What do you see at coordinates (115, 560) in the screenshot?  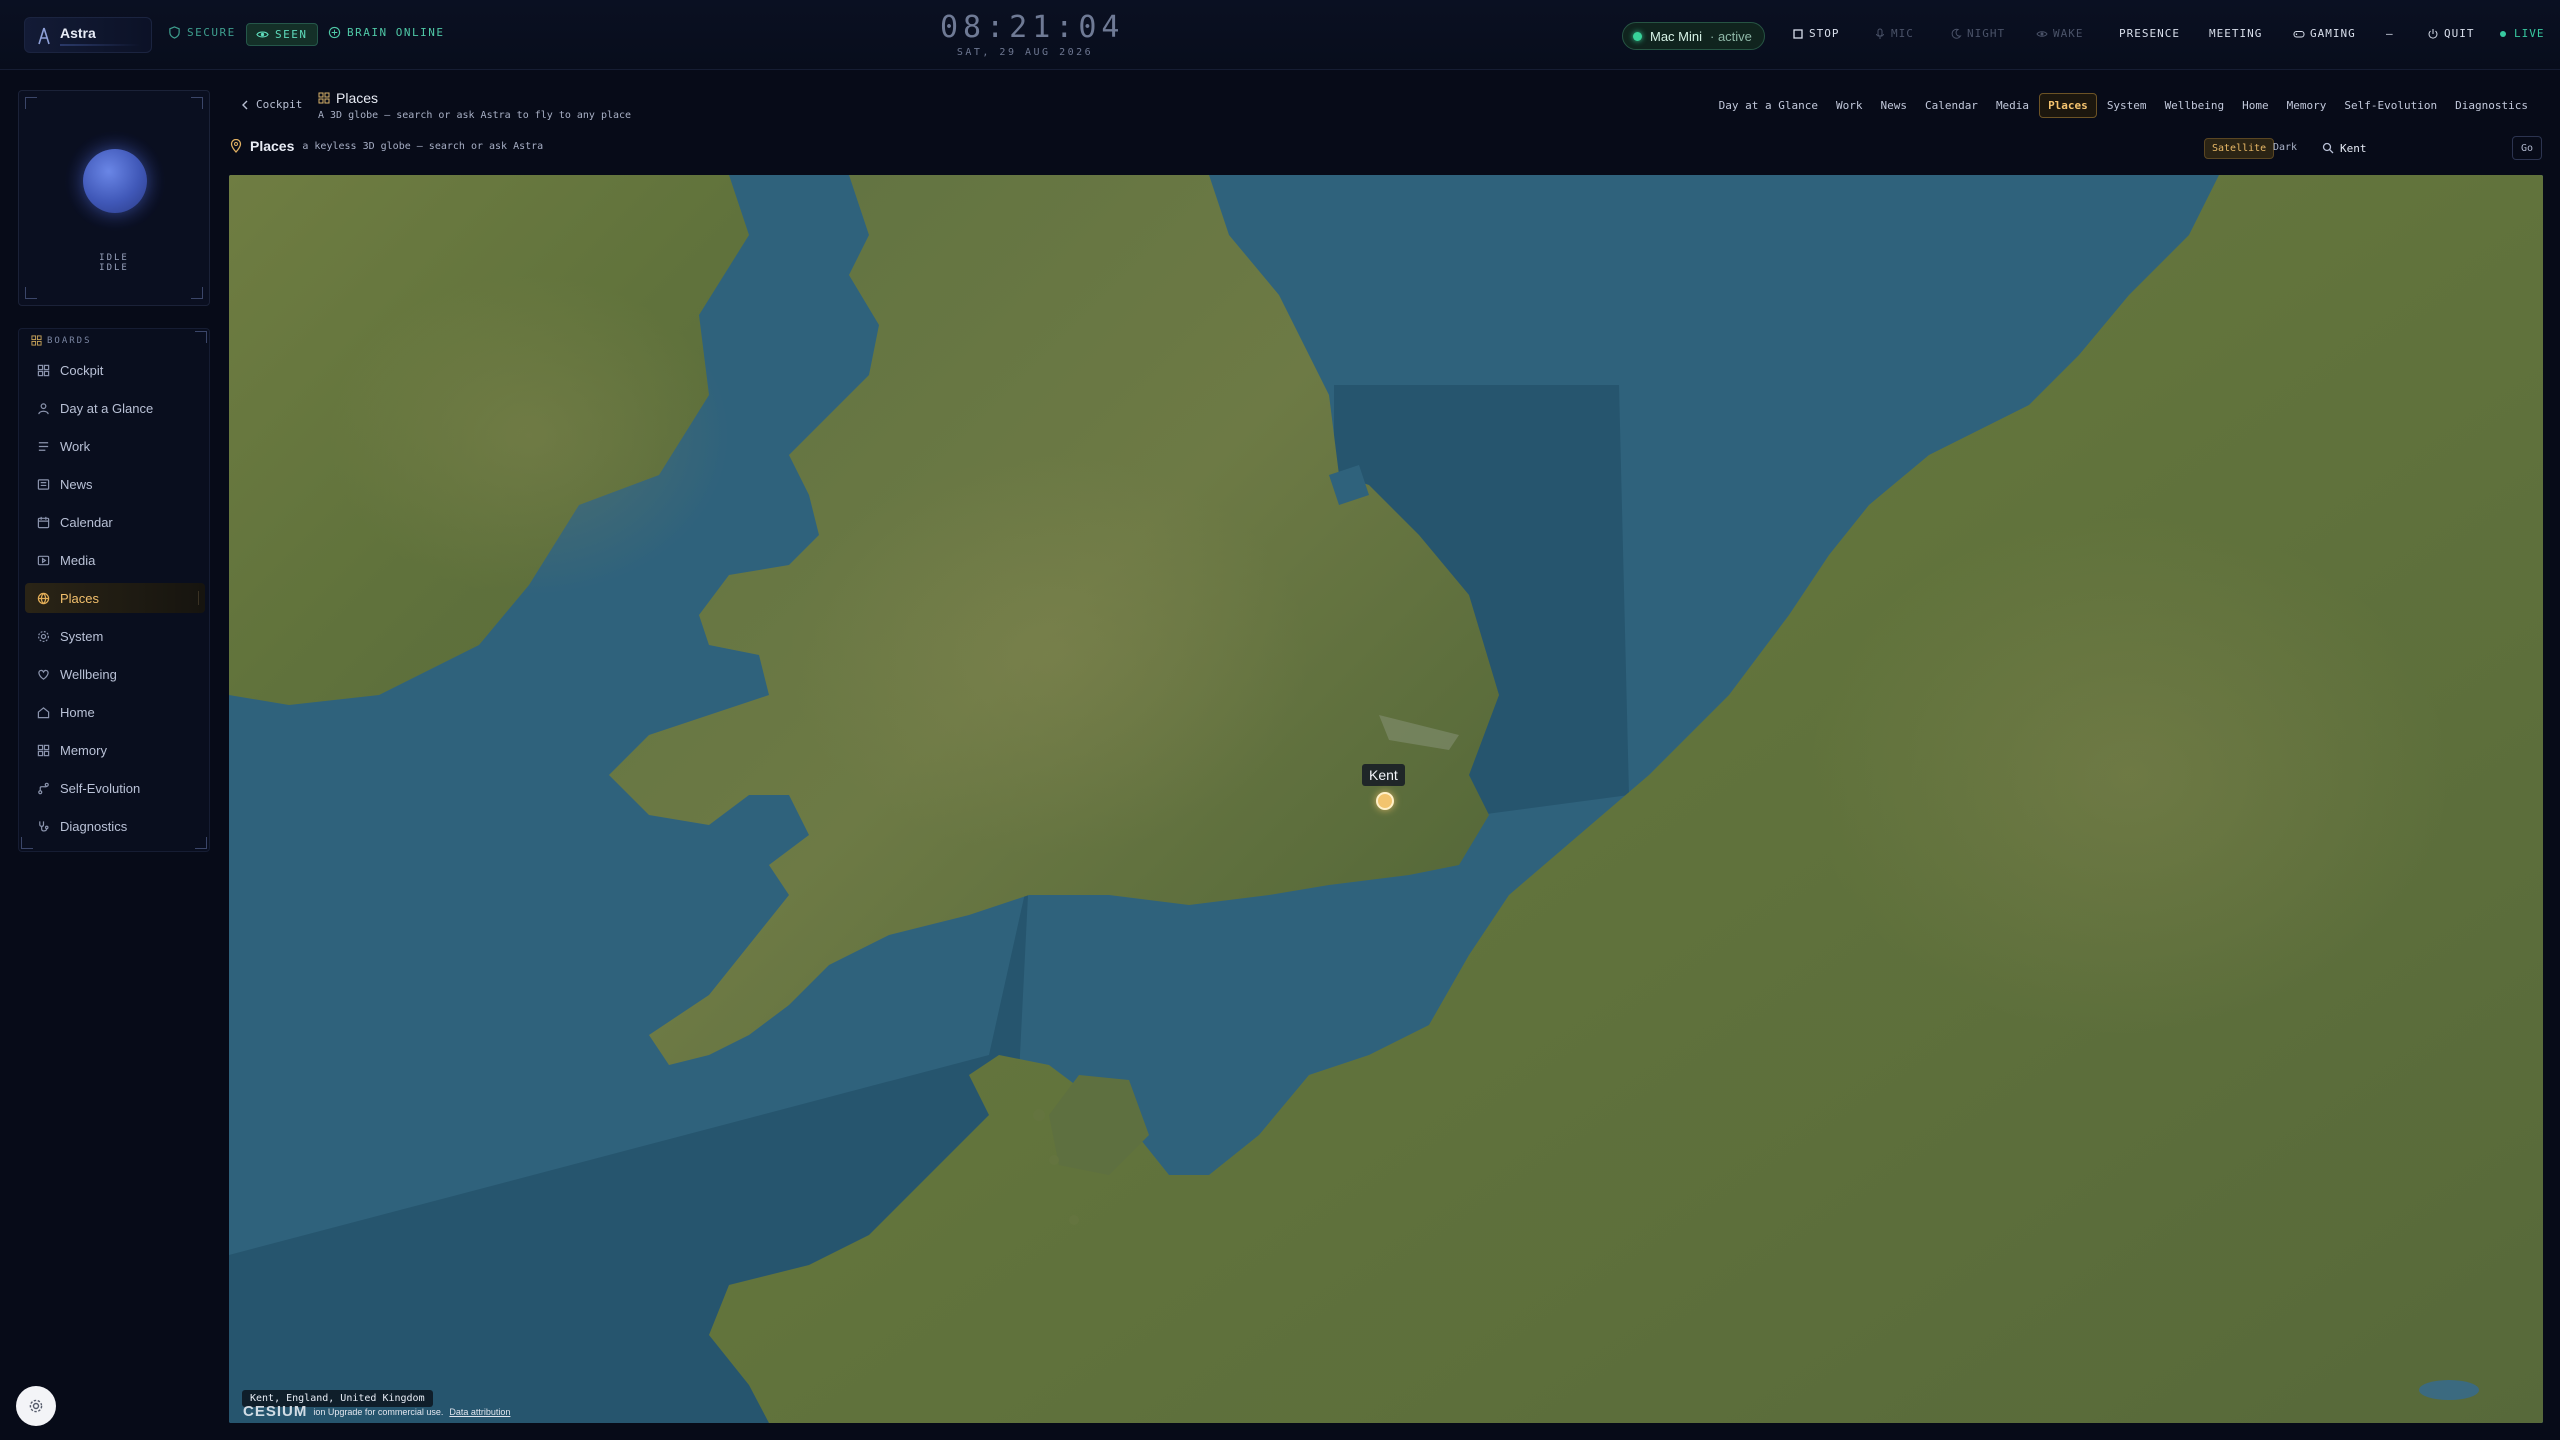 I see `sidebar-item-media: Media` at bounding box center [115, 560].